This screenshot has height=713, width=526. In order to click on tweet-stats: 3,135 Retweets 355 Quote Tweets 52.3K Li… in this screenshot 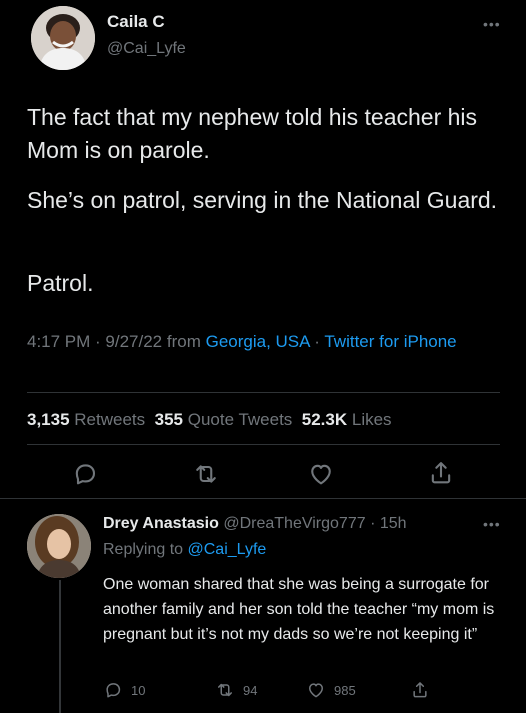, I will do `click(209, 420)`.